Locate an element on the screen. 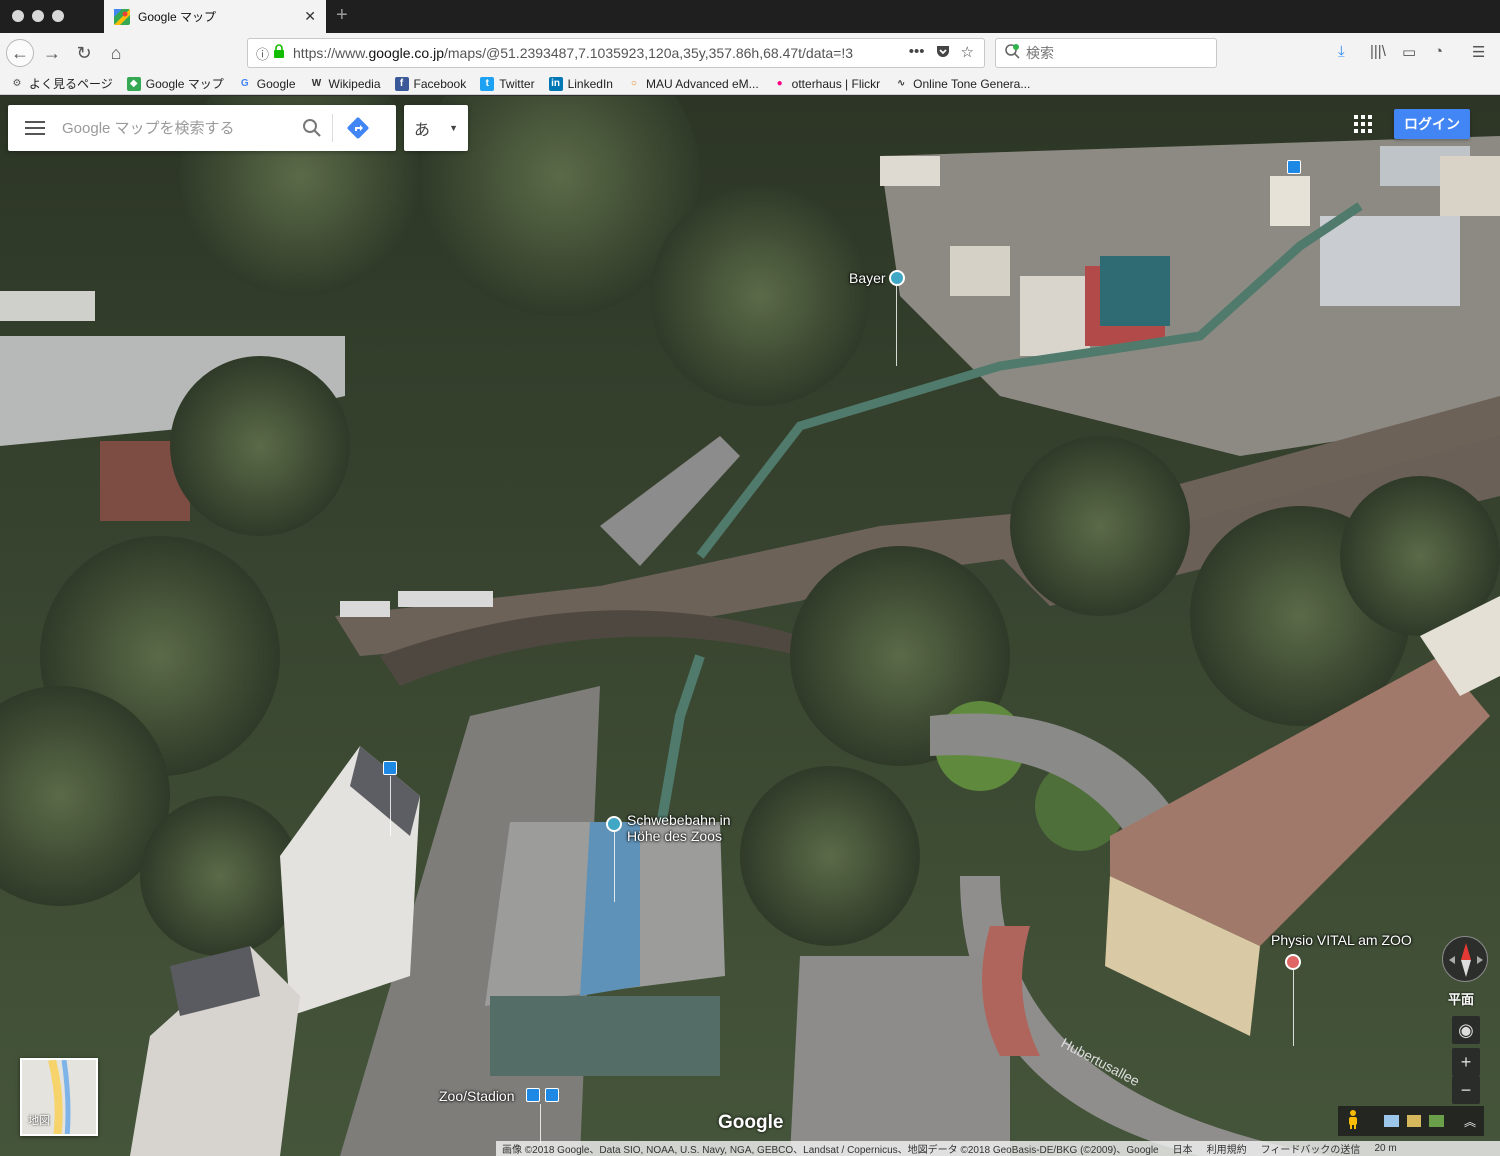  search-icon is located at coordinates (312, 128).